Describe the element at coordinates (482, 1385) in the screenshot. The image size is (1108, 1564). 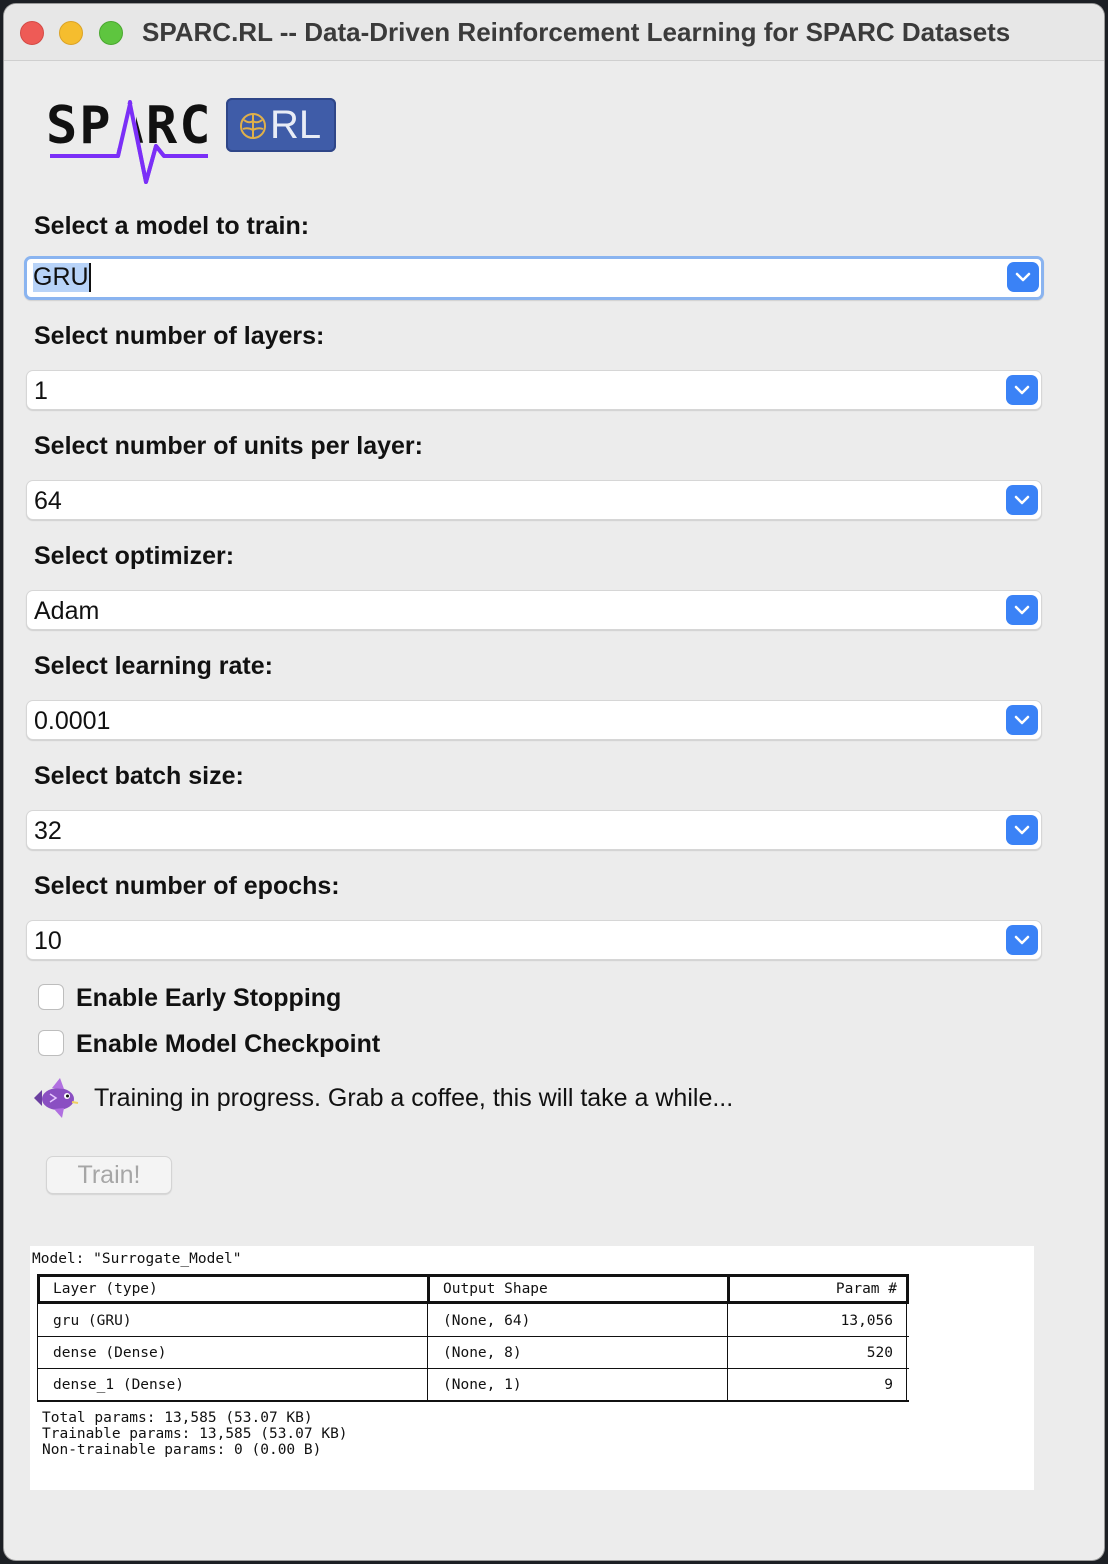
I see `table-row-shape: (None, 1)` at that location.